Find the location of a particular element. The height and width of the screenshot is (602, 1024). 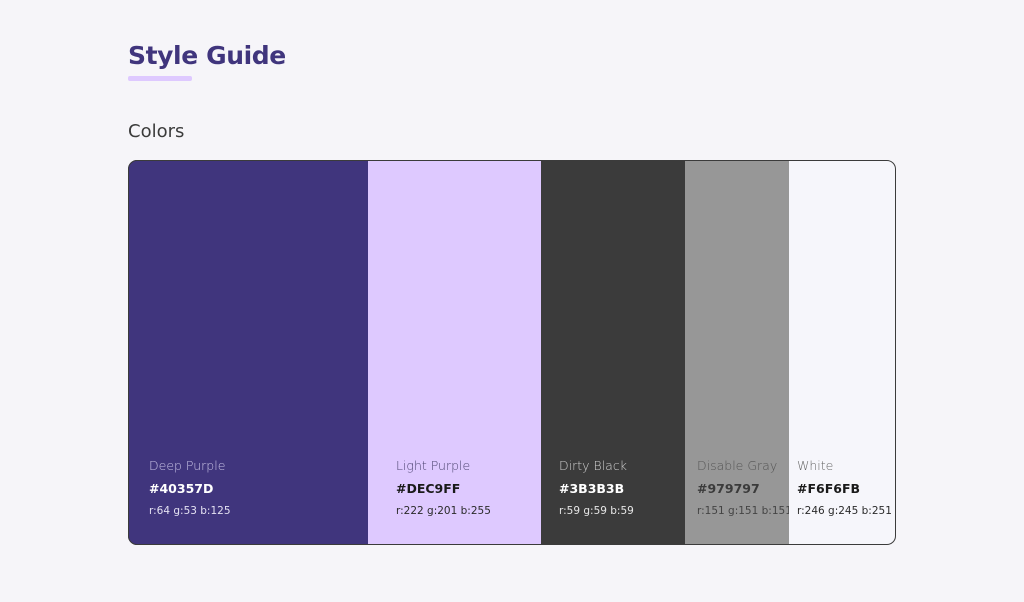

swatch-name: Dirty Black is located at coordinates (593, 465).